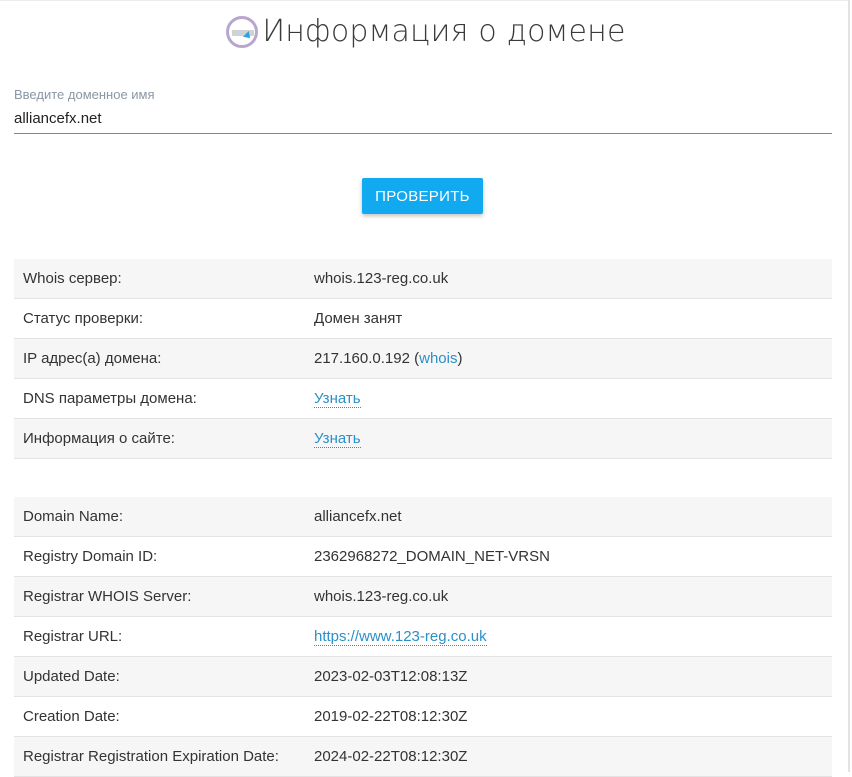  I want to click on domain-input, so click(423, 121).